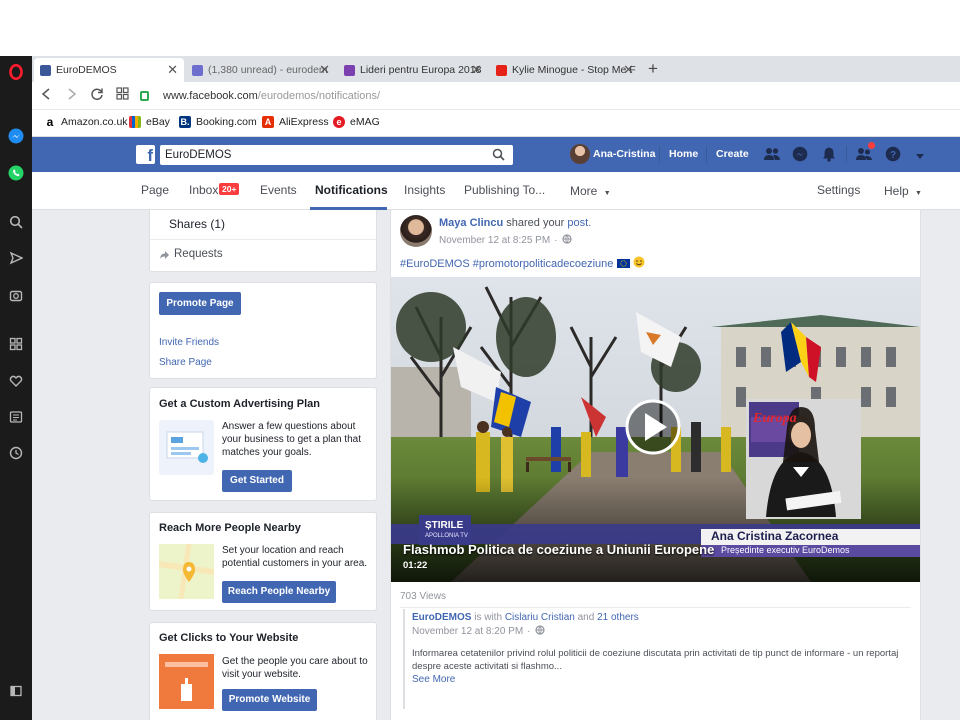  I want to click on shares-item: Shares (1), so click(197, 224).